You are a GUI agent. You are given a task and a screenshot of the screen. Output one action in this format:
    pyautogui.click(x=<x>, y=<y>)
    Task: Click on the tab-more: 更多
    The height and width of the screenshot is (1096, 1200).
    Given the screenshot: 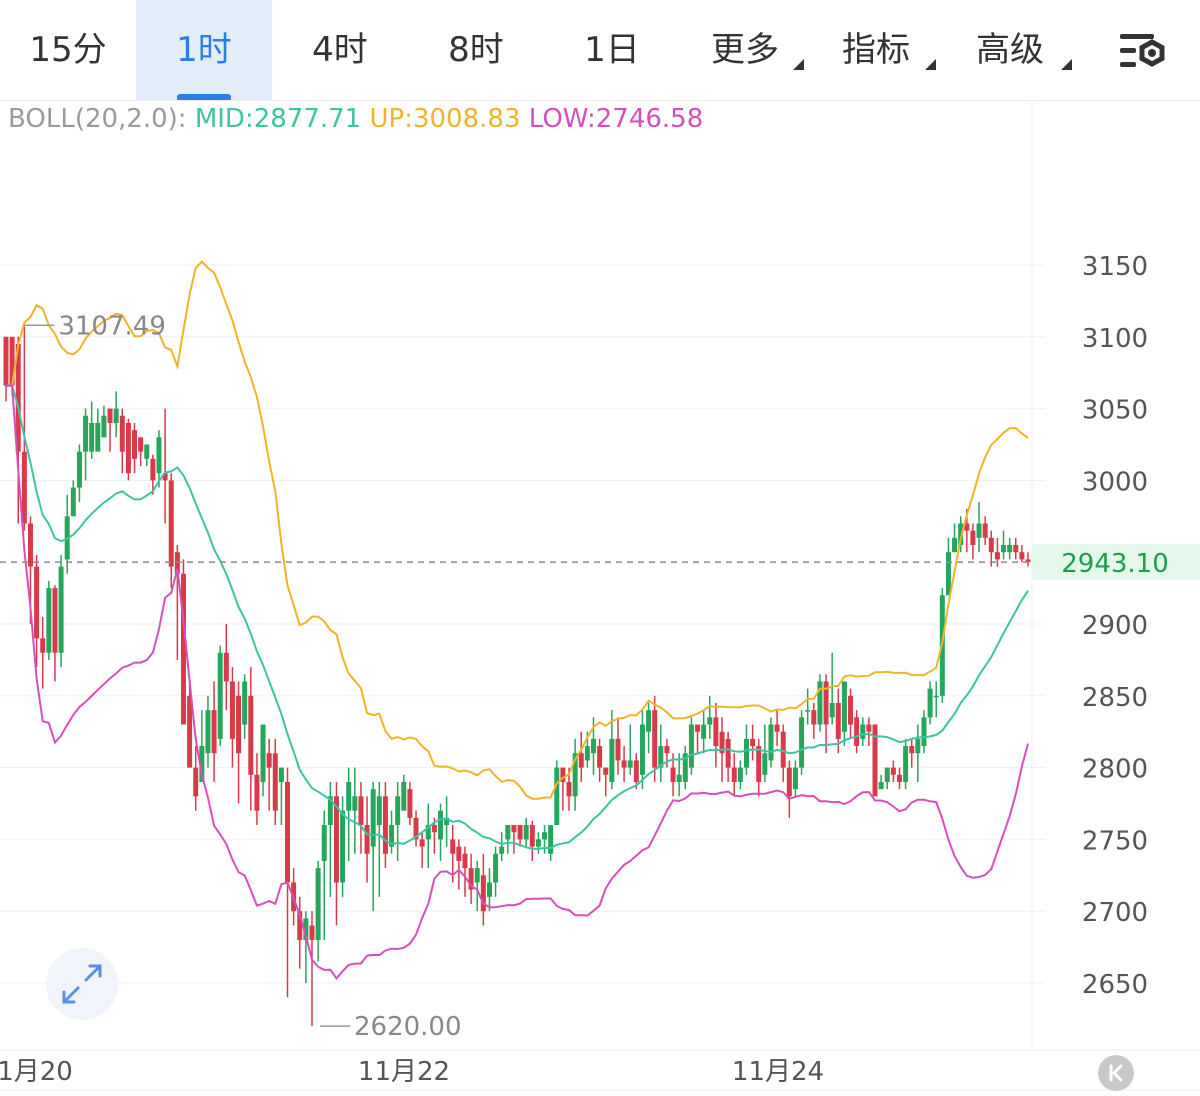 What is the action you would take?
    pyautogui.click(x=745, y=50)
    